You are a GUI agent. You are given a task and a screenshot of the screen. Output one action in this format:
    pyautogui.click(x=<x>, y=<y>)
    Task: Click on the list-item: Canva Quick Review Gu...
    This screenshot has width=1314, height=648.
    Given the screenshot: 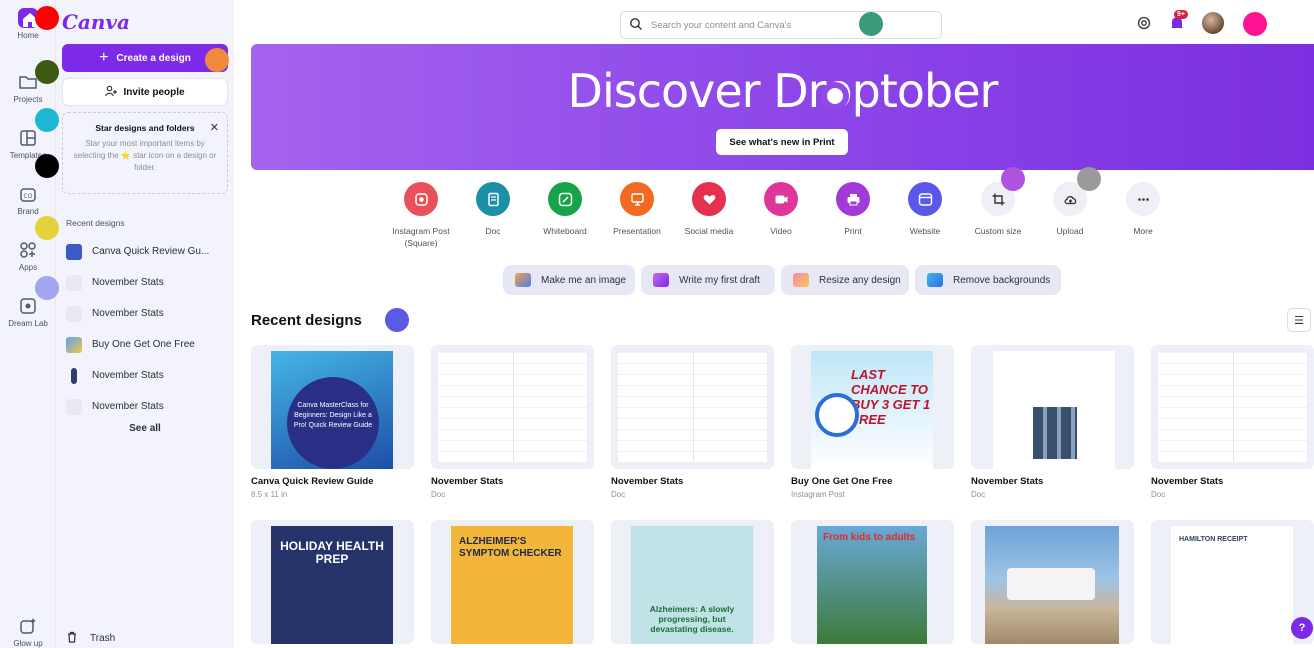 What is the action you would take?
    pyautogui.click(x=149, y=251)
    